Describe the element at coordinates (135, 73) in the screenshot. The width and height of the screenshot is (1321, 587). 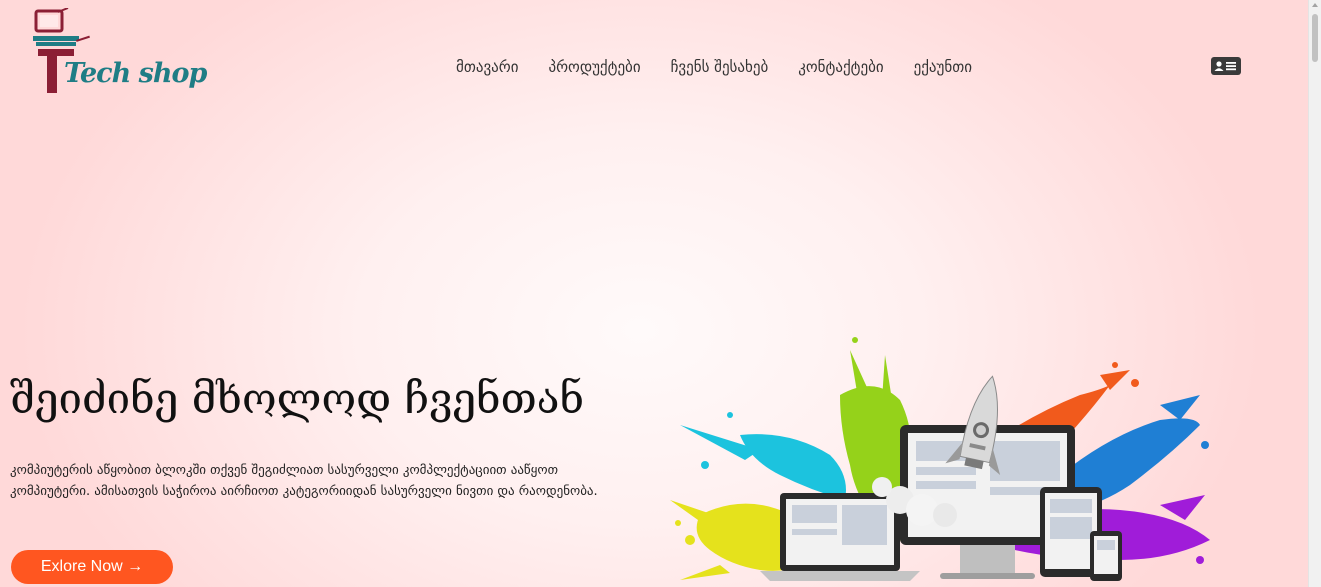
I see `logo-text: Tech shop` at that location.